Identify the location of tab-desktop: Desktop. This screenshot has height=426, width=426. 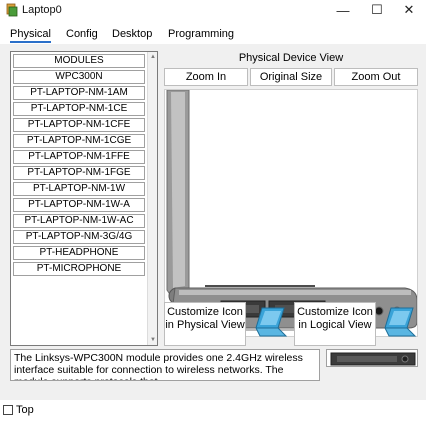
(132, 34).